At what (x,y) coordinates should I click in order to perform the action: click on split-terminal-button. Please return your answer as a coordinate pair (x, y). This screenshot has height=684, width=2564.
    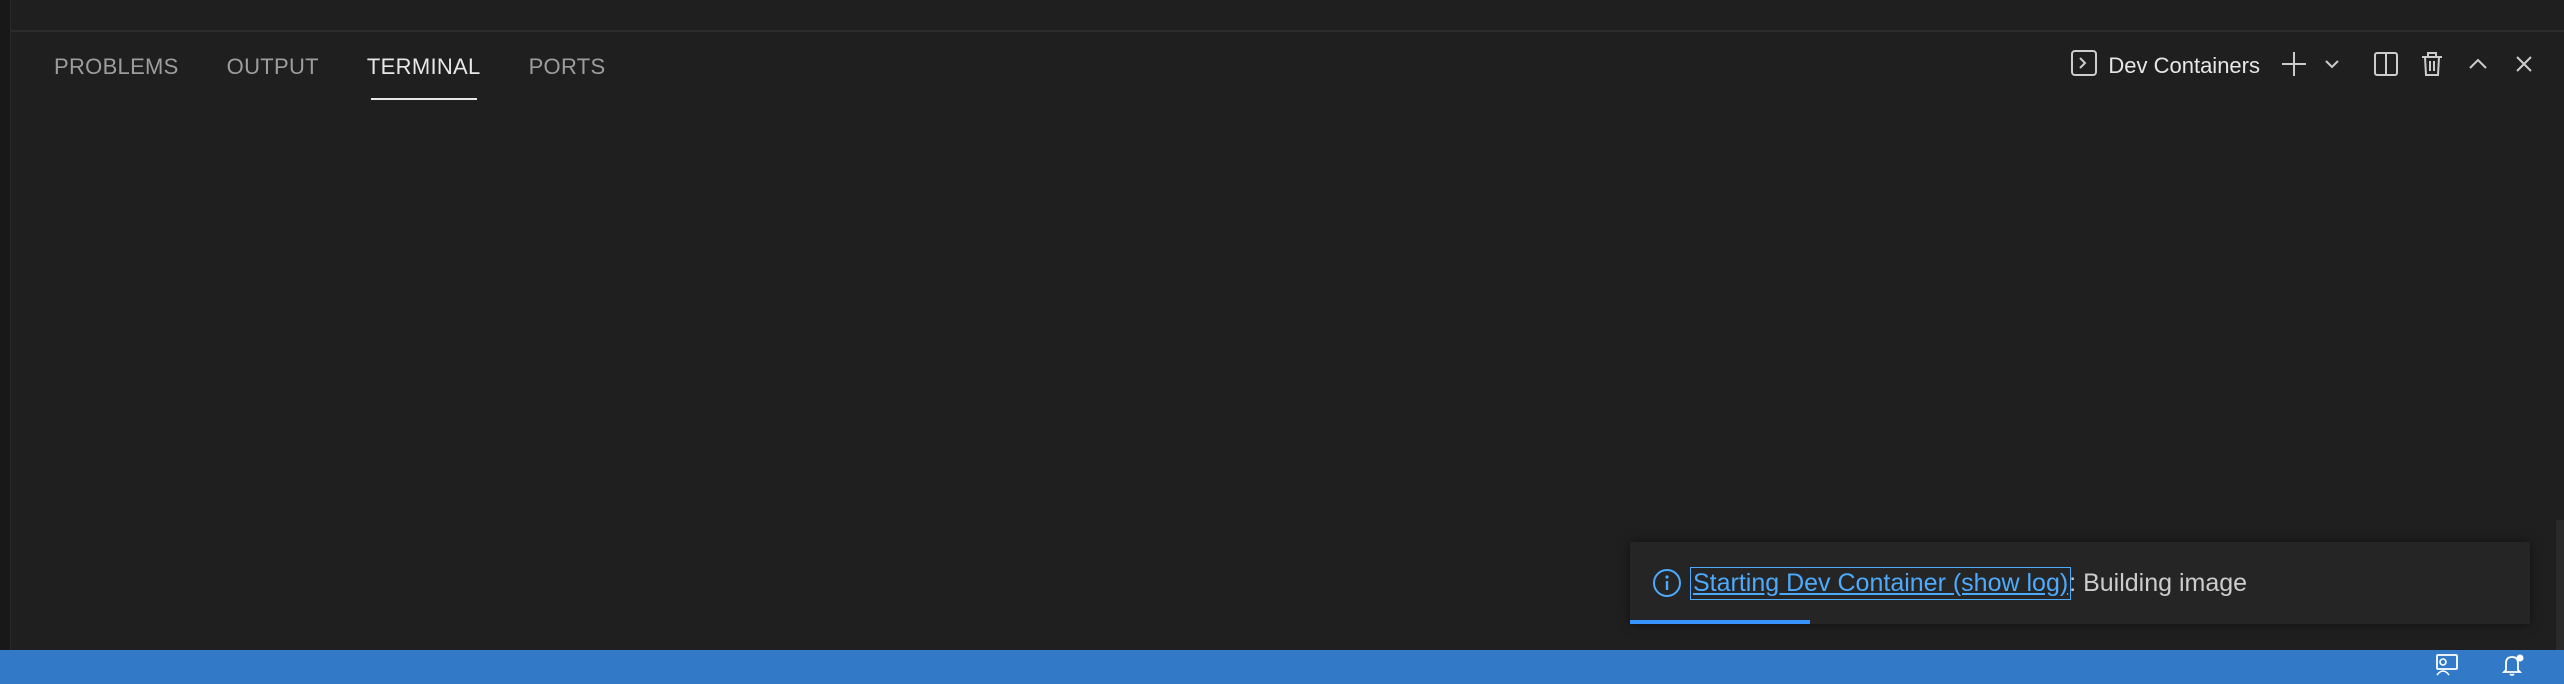
    Looking at the image, I should click on (2386, 66).